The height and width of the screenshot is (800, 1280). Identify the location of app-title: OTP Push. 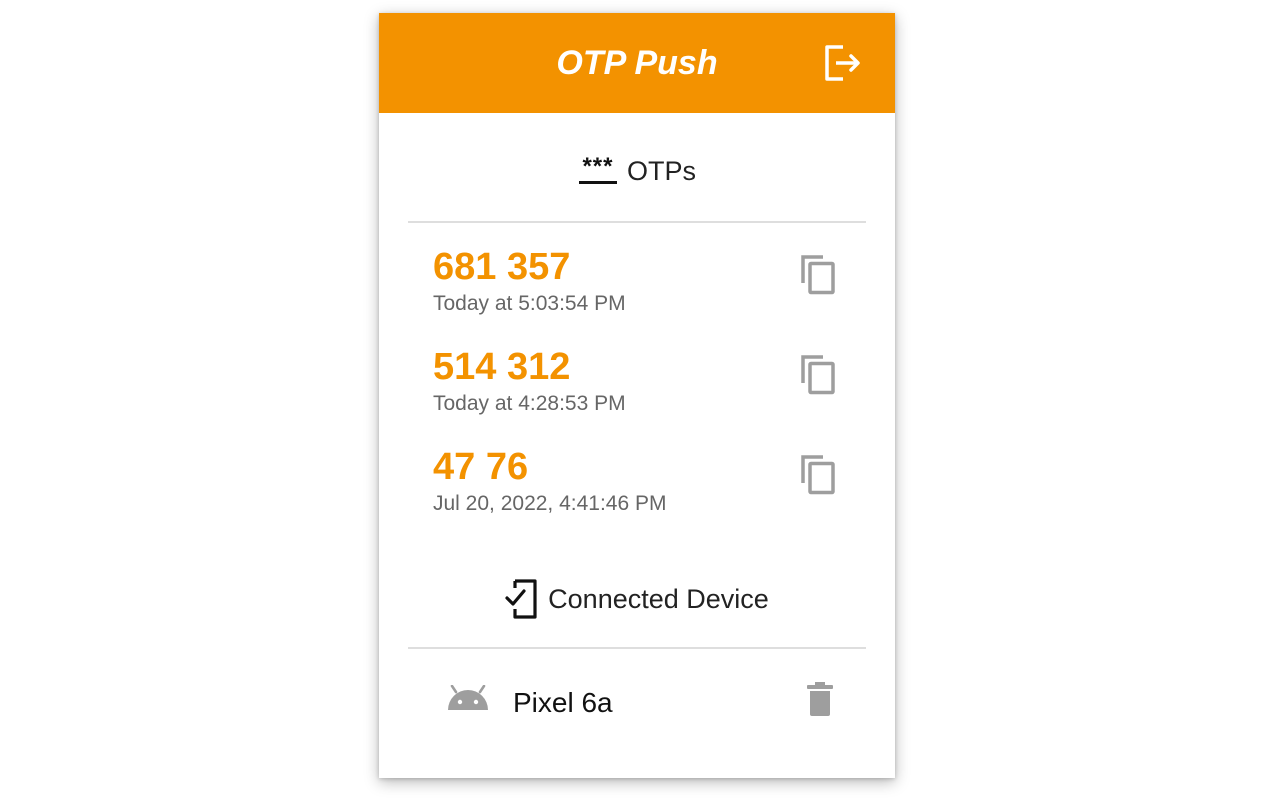
(637, 63).